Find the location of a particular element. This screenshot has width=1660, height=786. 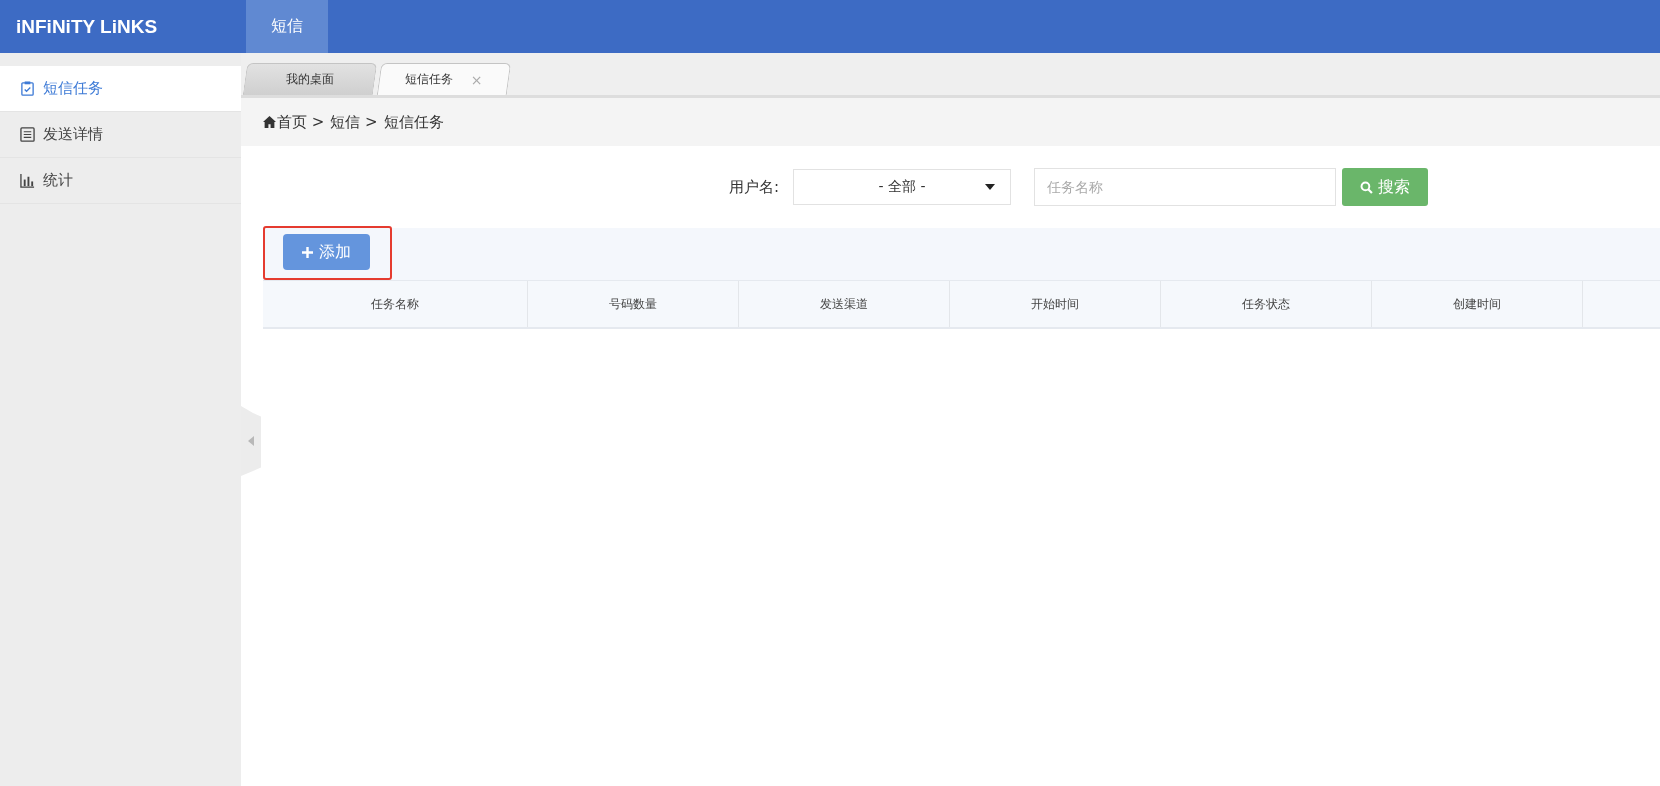

user-select: - 全部 - is located at coordinates (902, 187).